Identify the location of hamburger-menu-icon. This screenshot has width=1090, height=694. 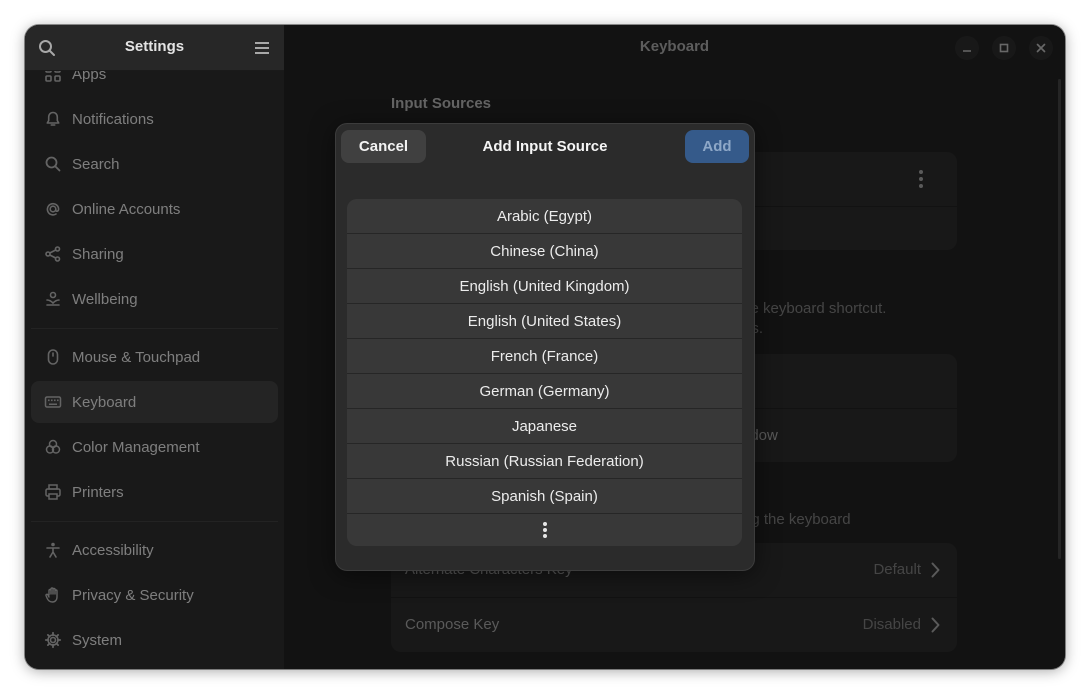
(262, 48).